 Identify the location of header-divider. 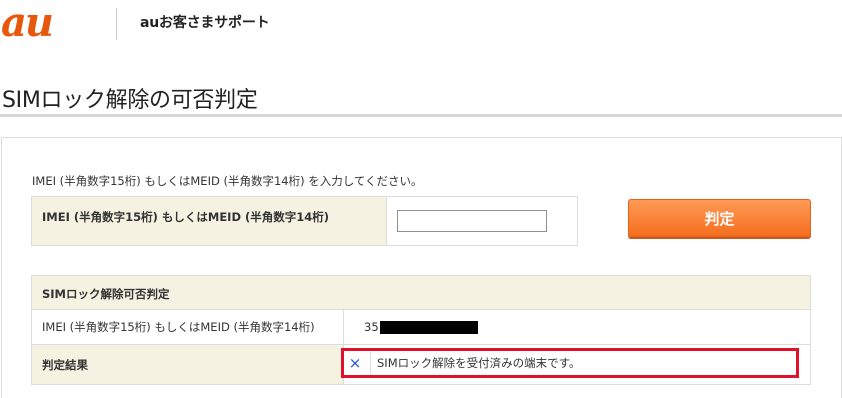
(116, 24).